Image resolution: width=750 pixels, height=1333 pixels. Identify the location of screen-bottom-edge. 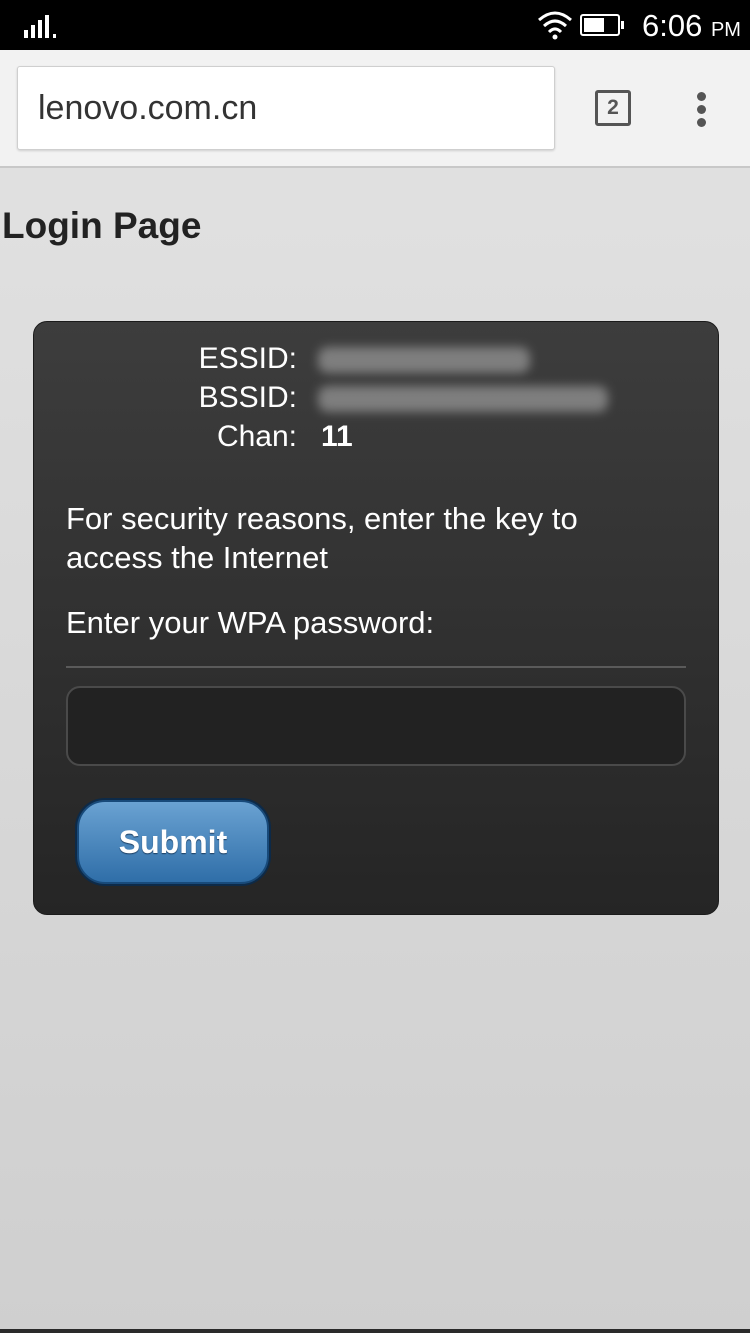
(375, 1331).